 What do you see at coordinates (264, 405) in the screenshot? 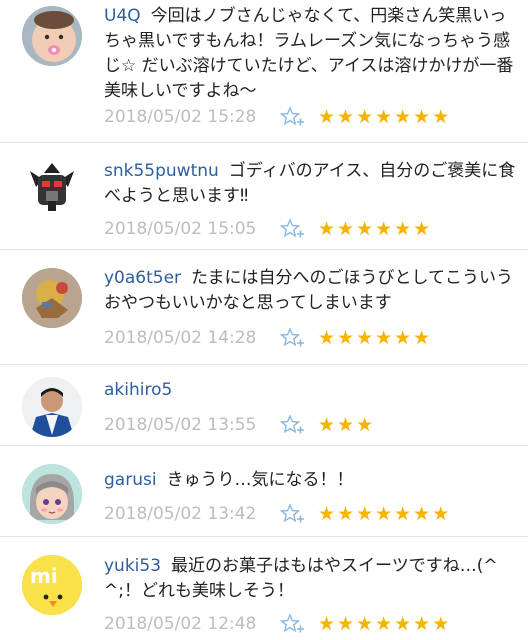
I see `comment-item: akihiro5 2018/05/02 13:55 ★★★` at bounding box center [264, 405].